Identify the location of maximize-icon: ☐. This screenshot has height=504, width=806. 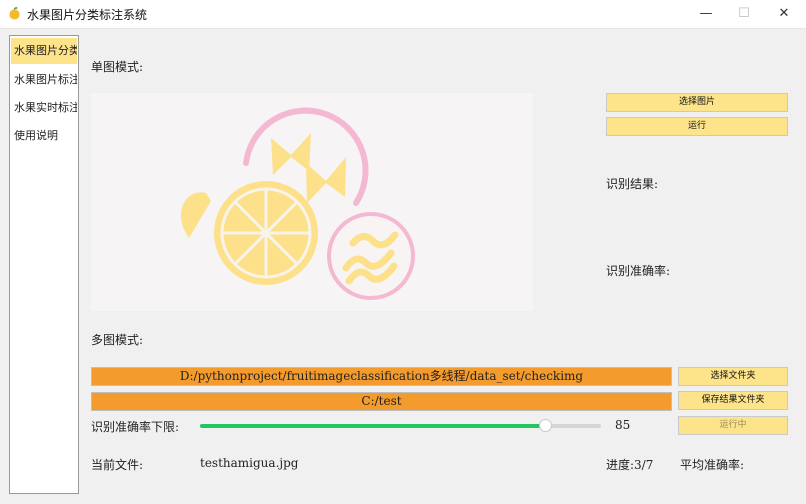
(744, 14).